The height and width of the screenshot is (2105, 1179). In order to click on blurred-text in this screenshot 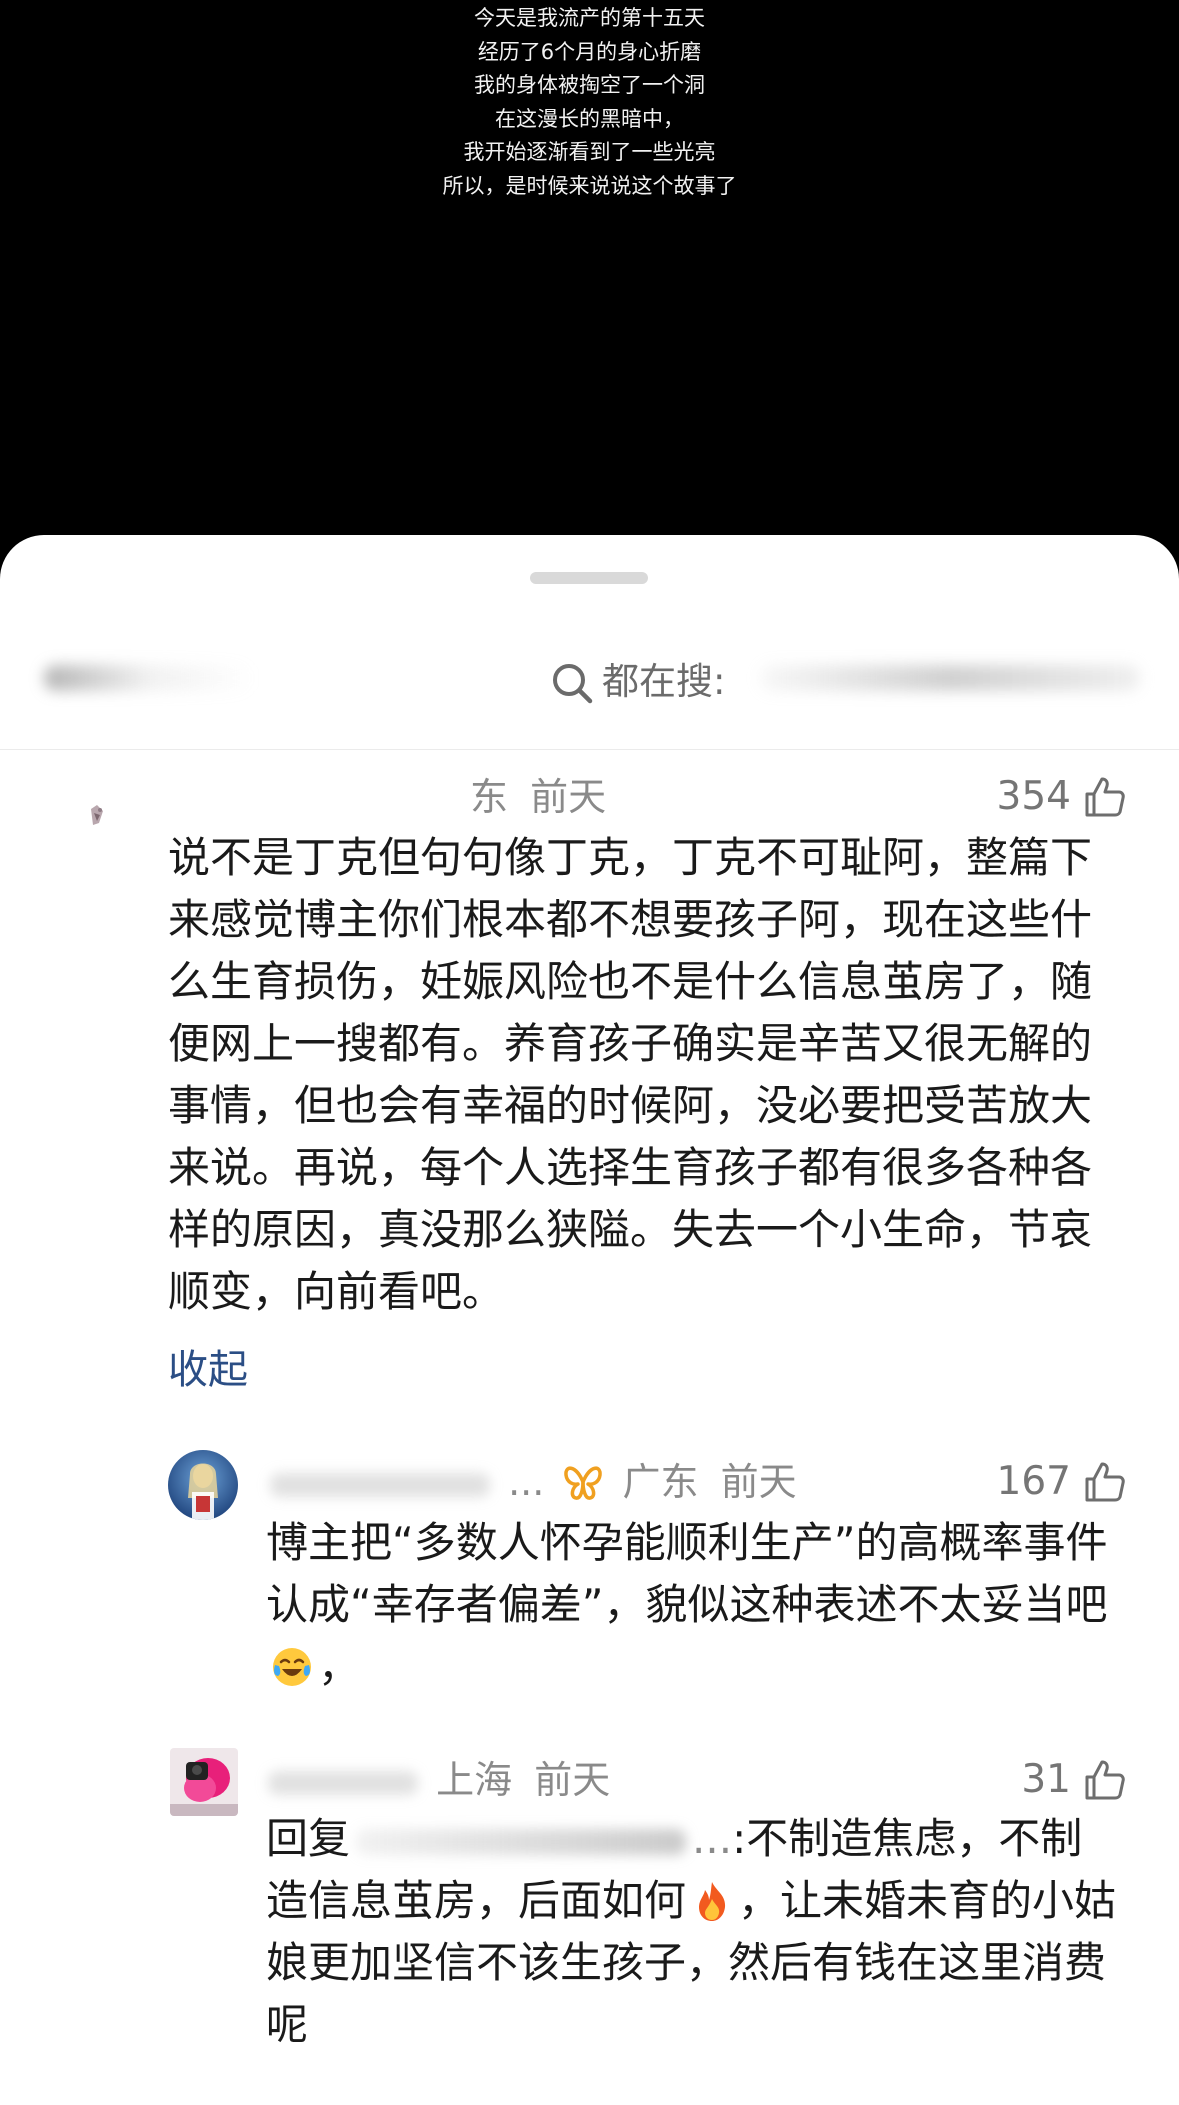, I will do `click(149, 678)`.